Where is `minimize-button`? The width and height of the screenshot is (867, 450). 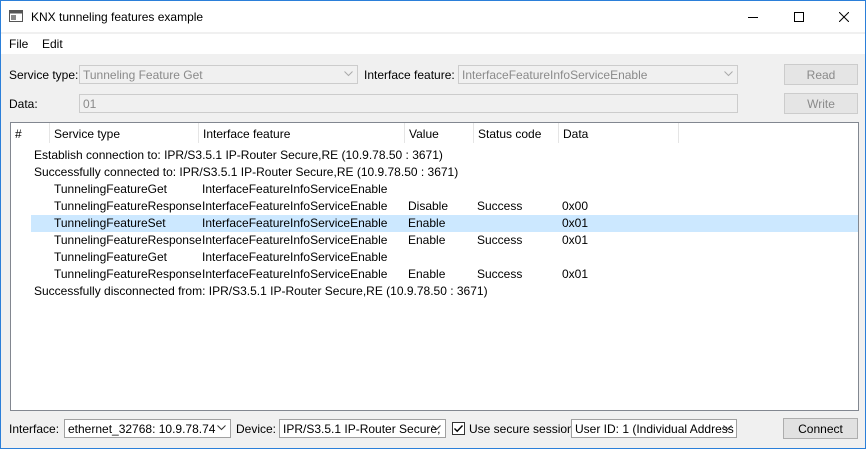
minimize-button is located at coordinates (753, 16).